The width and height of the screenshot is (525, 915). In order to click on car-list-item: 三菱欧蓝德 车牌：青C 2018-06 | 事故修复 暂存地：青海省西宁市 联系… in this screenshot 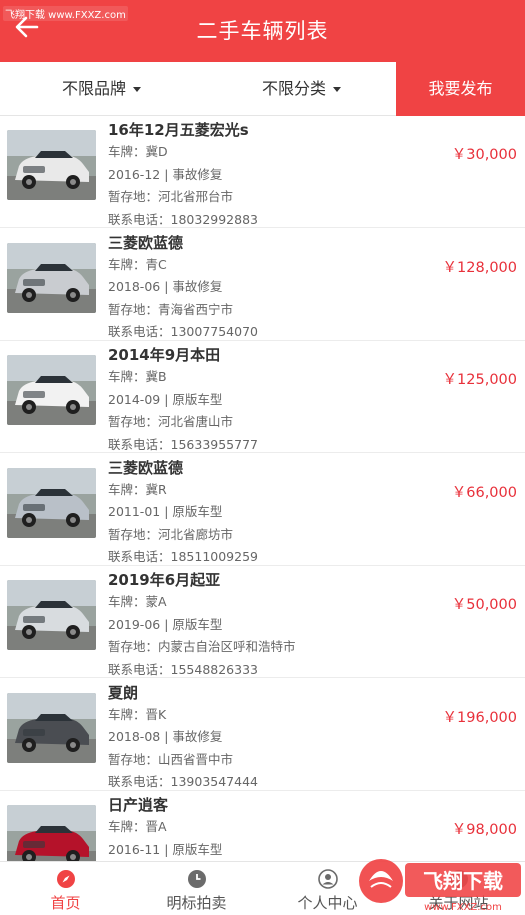, I will do `click(262, 284)`.